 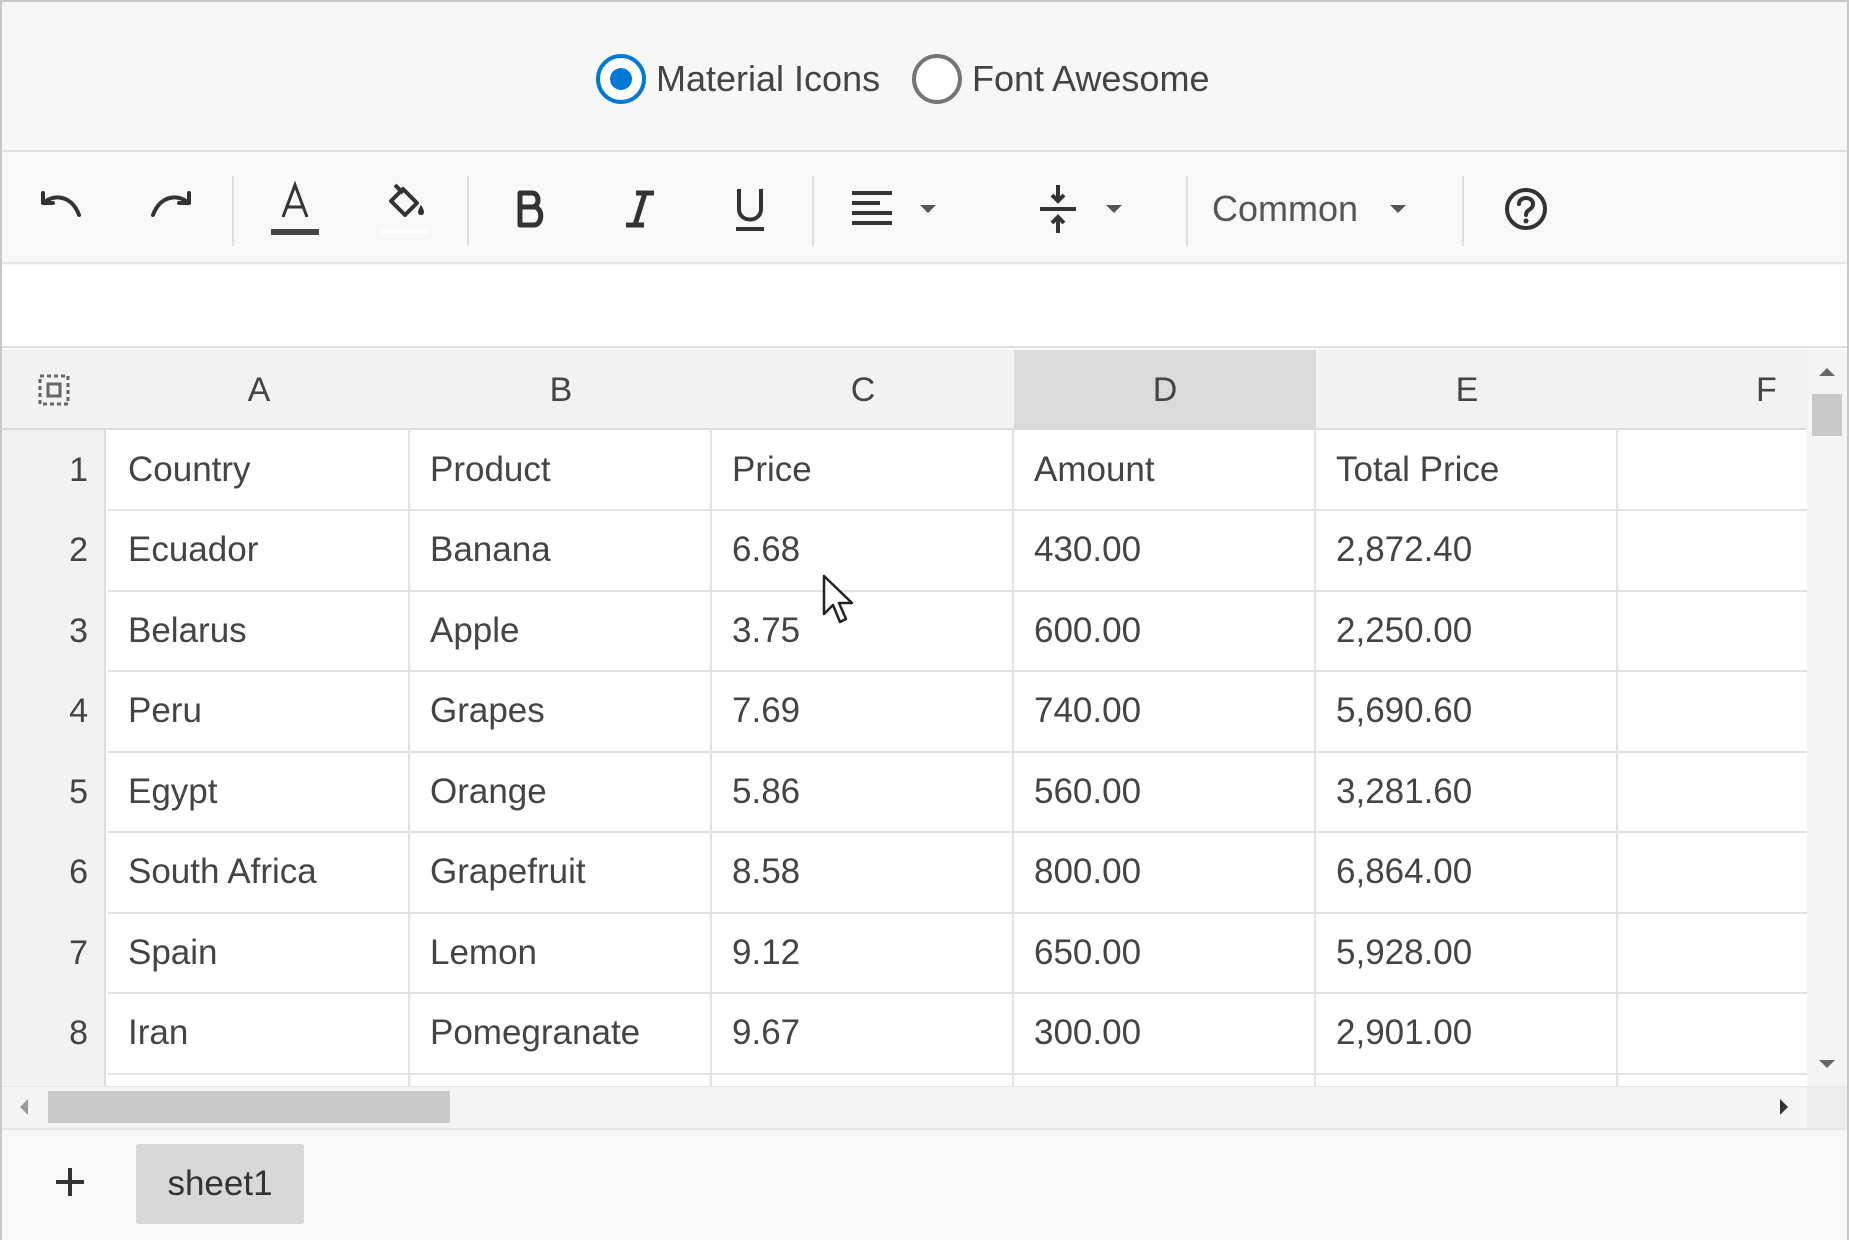 What do you see at coordinates (54, 551) in the screenshot?
I see `row-header: 2` at bounding box center [54, 551].